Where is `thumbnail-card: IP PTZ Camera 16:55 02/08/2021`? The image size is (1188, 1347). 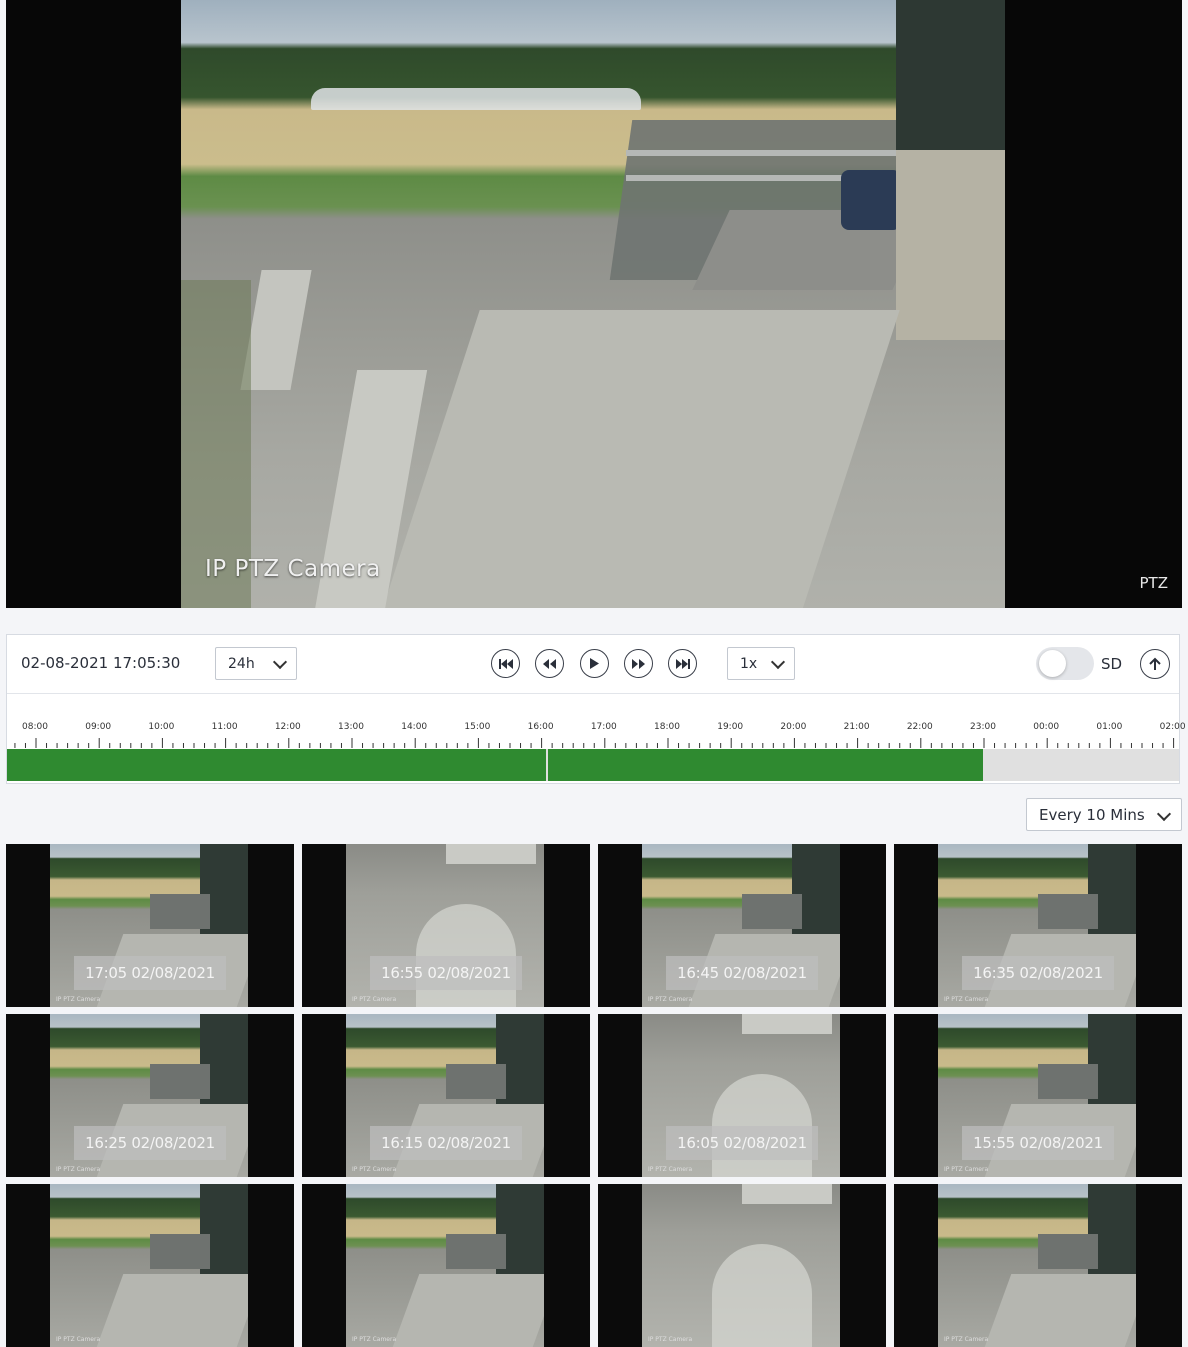 thumbnail-card: IP PTZ Camera 16:55 02/08/2021 is located at coordinates (446, 925).